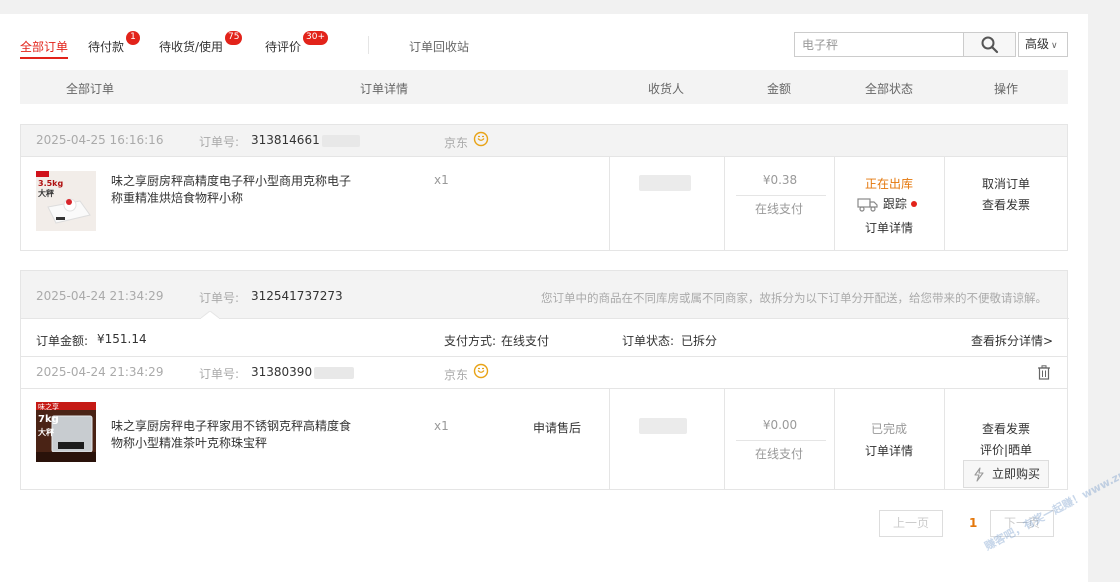  I want to click on order-header: 2025-04-25 16:16:16 订单号: 313814661 京东, so click(544, 141).